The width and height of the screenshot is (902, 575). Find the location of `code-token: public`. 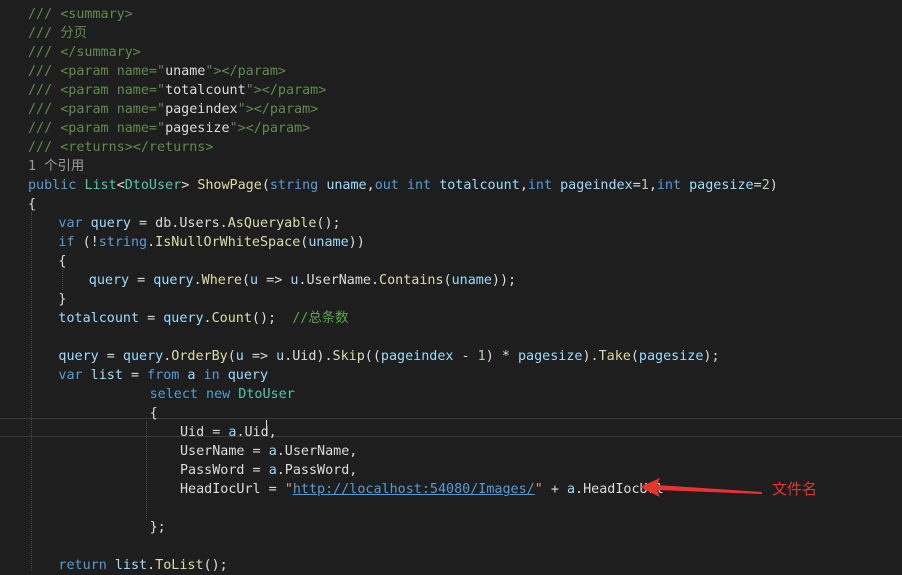

code-token: public is located at coordinates (56, 185).